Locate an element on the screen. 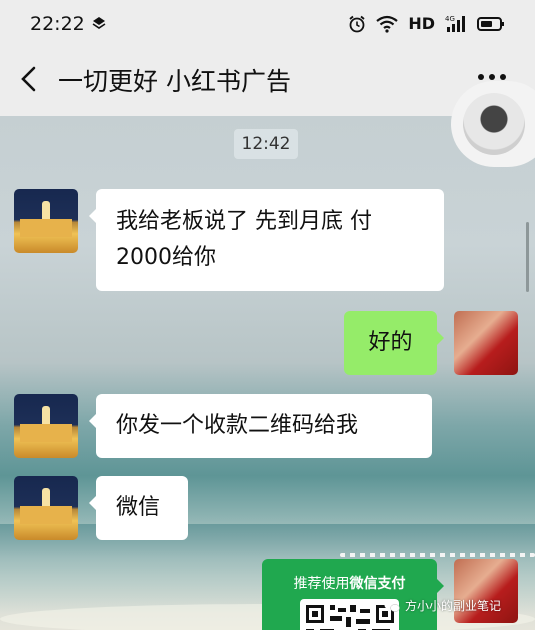 Image resolution: width=535 pixels, height=630 pixels. status-time: 22:22 is located at coordinates (57, 24).